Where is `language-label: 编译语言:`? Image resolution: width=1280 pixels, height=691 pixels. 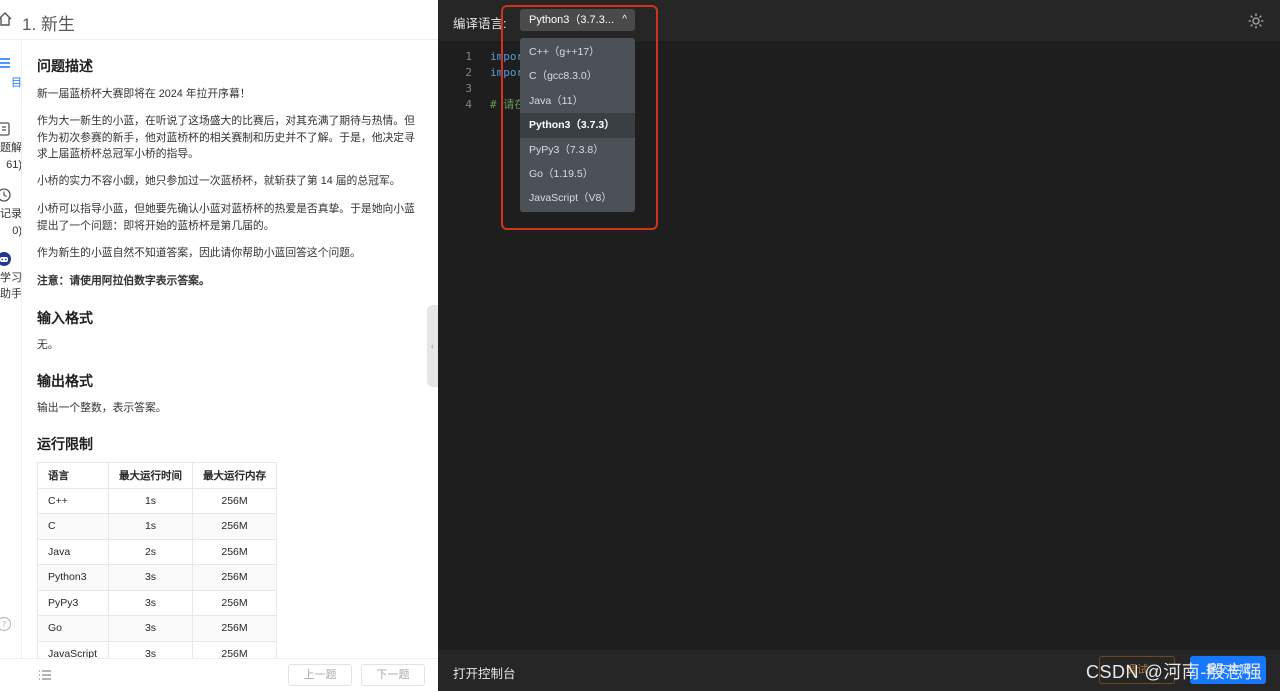 language-label: 编译语言: is located at coordinates (480, 24).